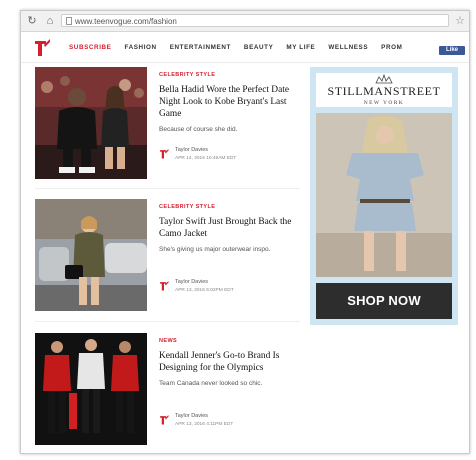  Describe the element at coordinates (200, 47) in the screenshot. I see `nav-entertainment: ENTERTAINMENT` at that location.